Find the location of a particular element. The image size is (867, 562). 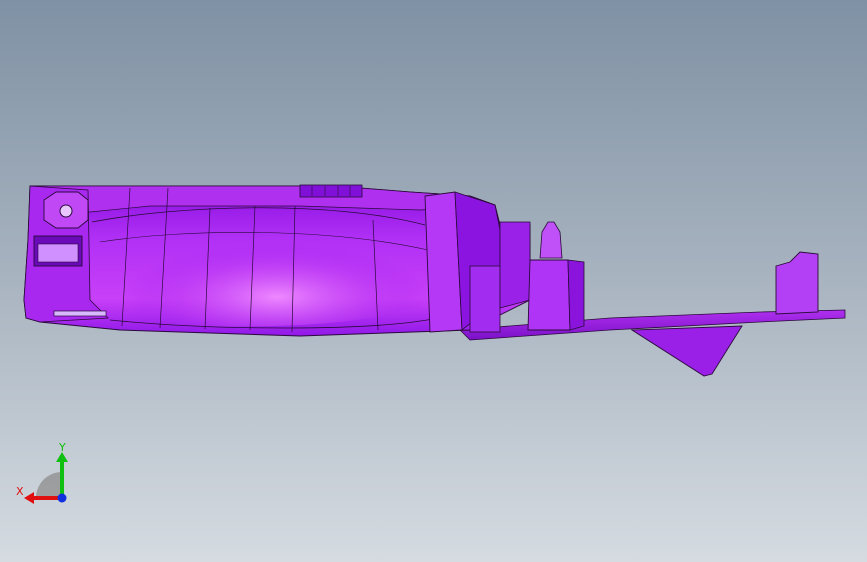

slot-inner is located at coordinates (58, 253).